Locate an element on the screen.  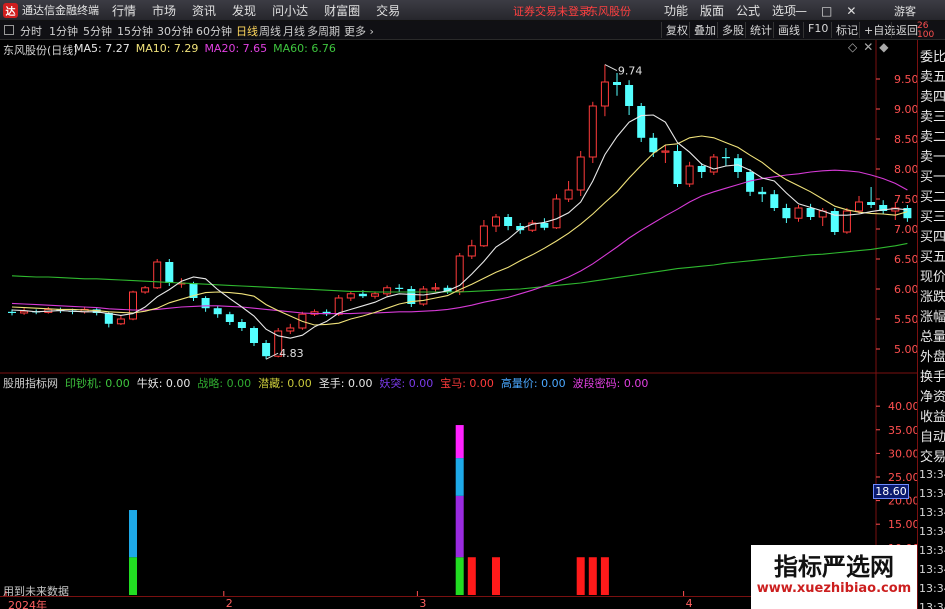
period-multi: 多周期 is located at coordinates (323, 31).